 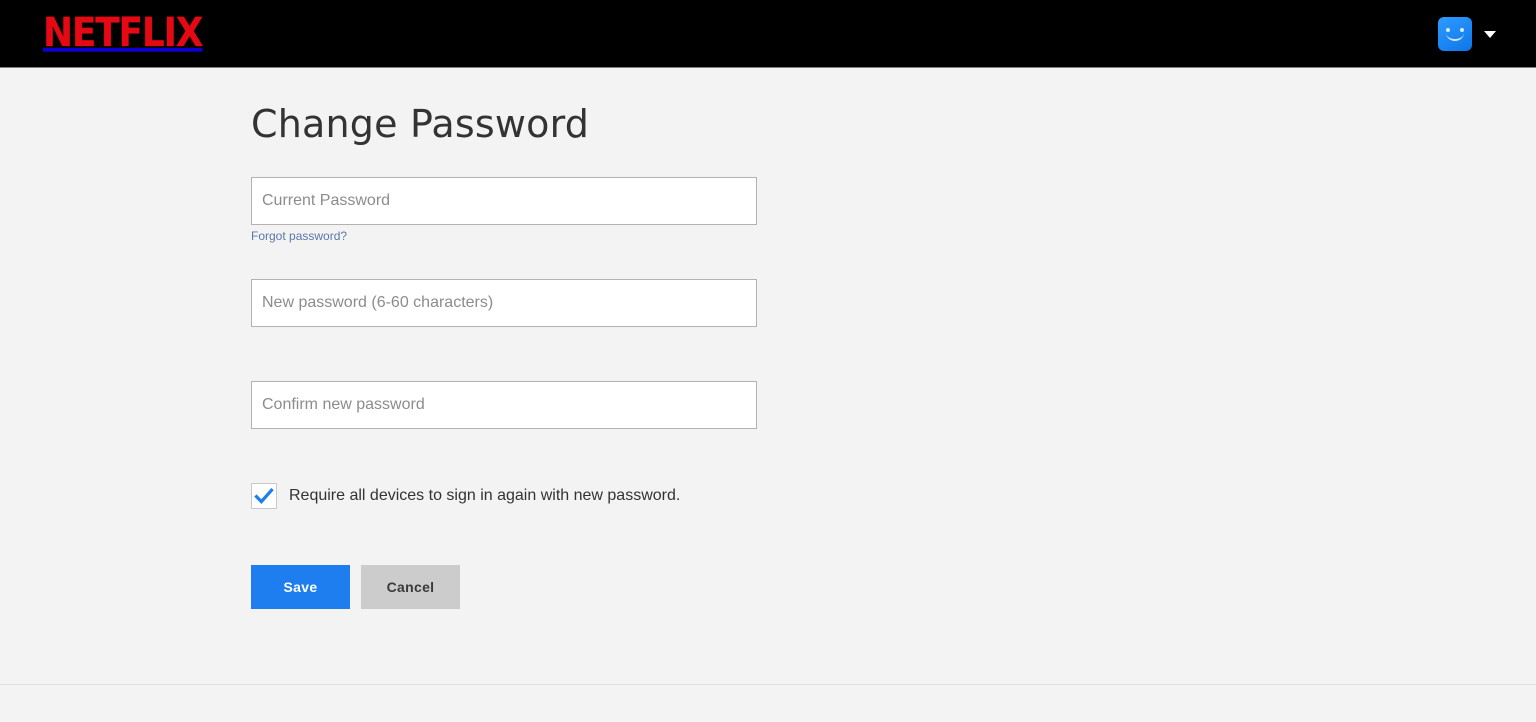 I want to click on avatar-eye-right, so click(x=1462, y=30).